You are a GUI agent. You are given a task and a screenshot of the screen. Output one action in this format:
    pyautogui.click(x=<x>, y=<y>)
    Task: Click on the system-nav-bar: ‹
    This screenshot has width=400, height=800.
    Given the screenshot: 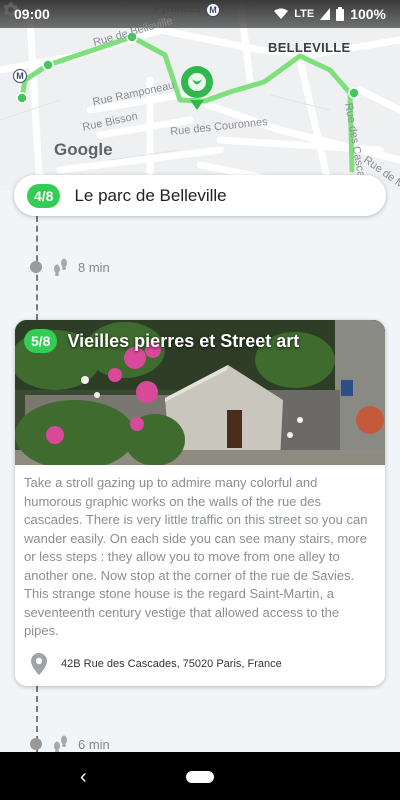 What is the action you would take?
    pyautogui.click(x=200, y=776)
    